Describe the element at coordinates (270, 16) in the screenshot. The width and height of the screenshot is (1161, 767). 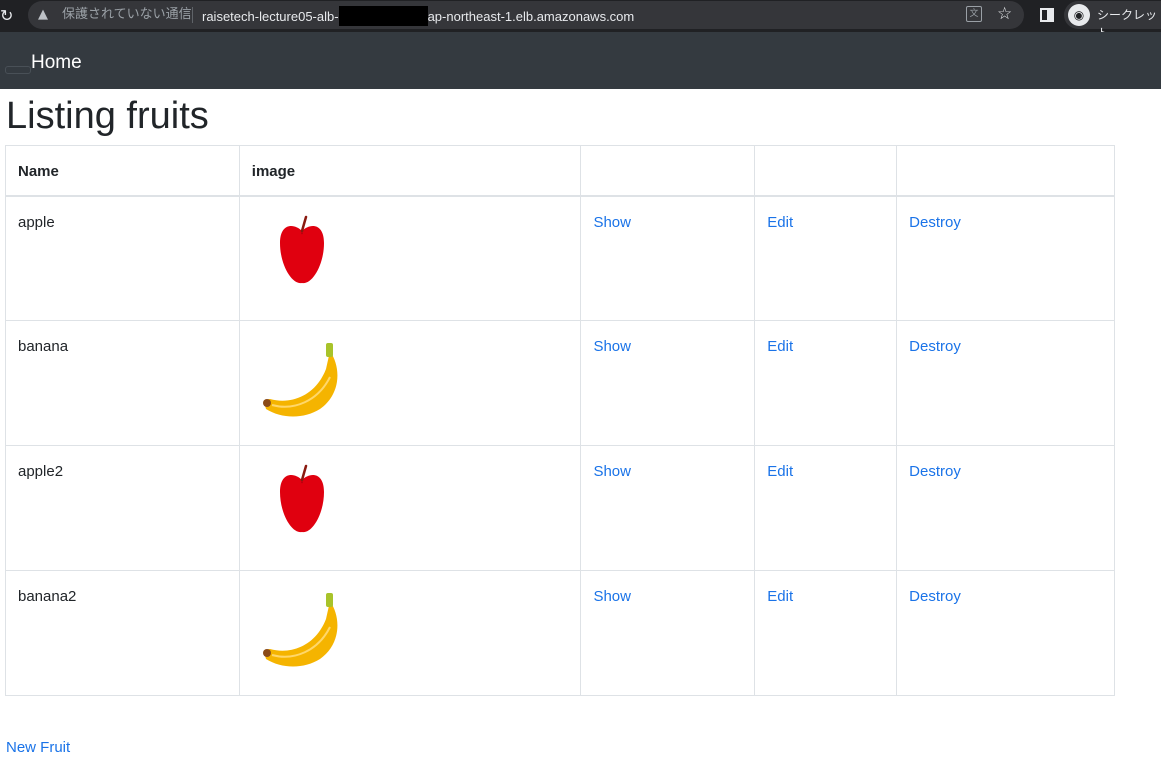
I see `url-prefix: raisetech-lecture05-alb-` at that location.